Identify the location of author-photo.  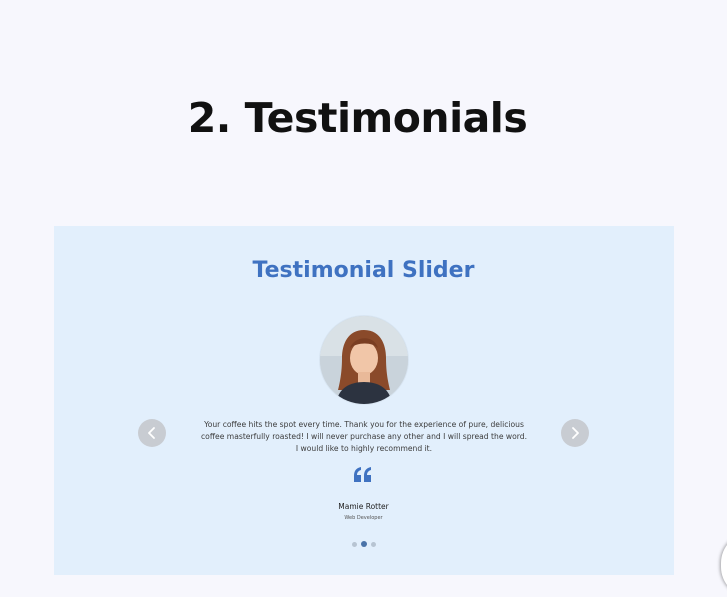
(364, 360).